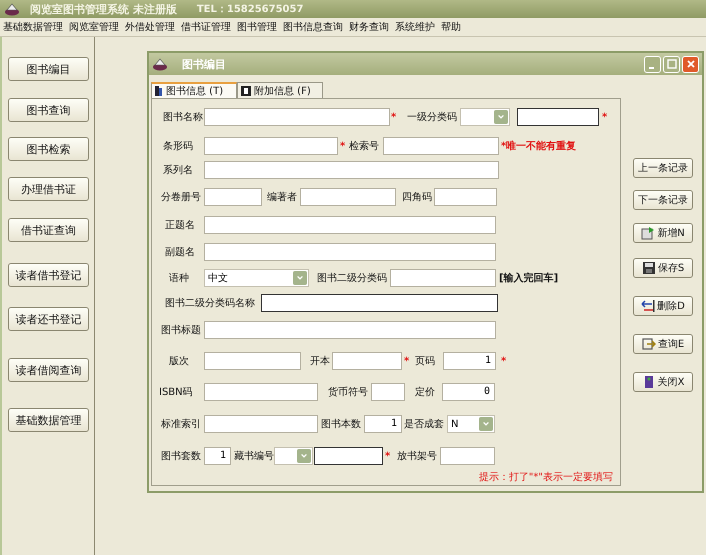  I want to click on close-button, so click(690, 64).